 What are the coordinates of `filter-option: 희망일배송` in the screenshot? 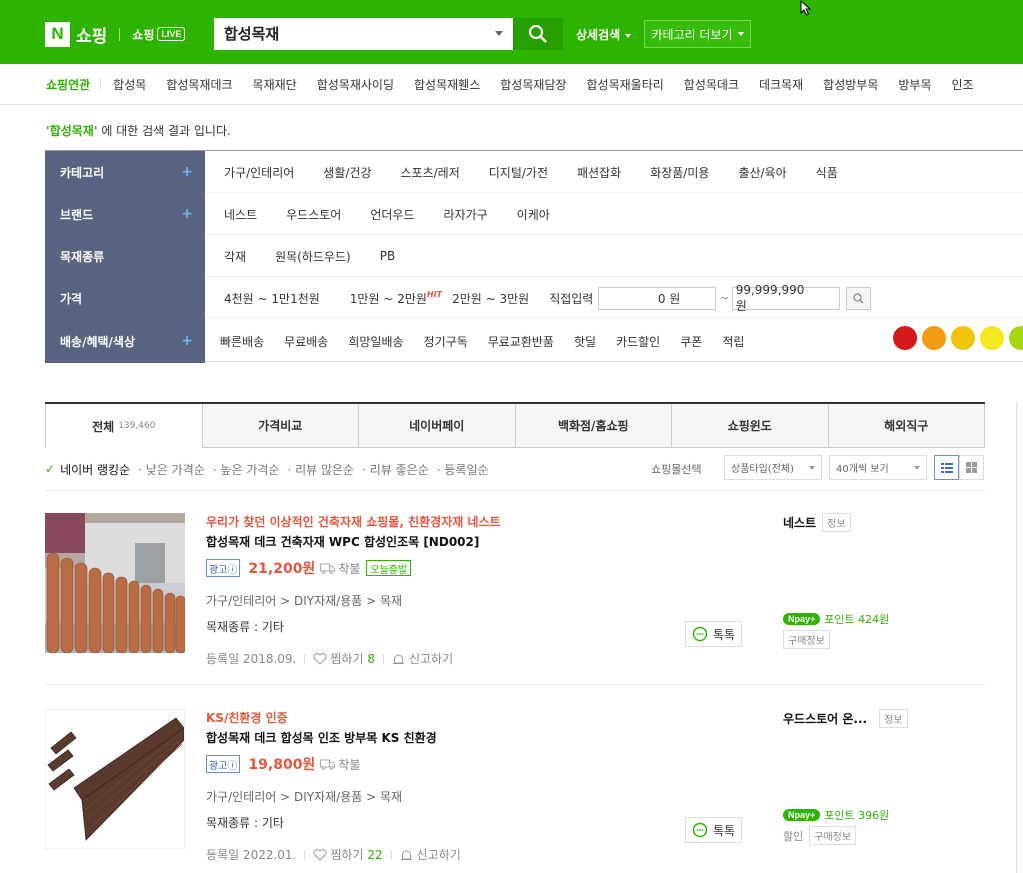 It's located at (375, 341).